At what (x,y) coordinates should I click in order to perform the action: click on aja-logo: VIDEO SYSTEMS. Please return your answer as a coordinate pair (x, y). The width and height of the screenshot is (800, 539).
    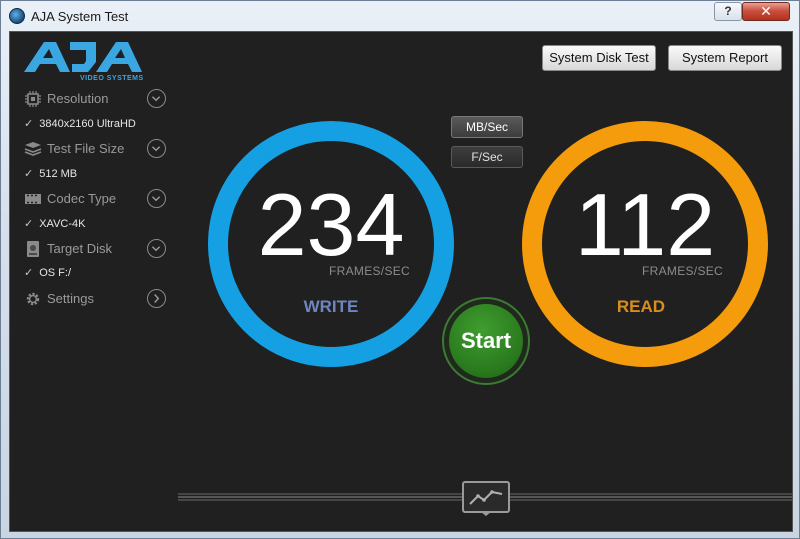
    Looking at the image, I should click on (87, 63).